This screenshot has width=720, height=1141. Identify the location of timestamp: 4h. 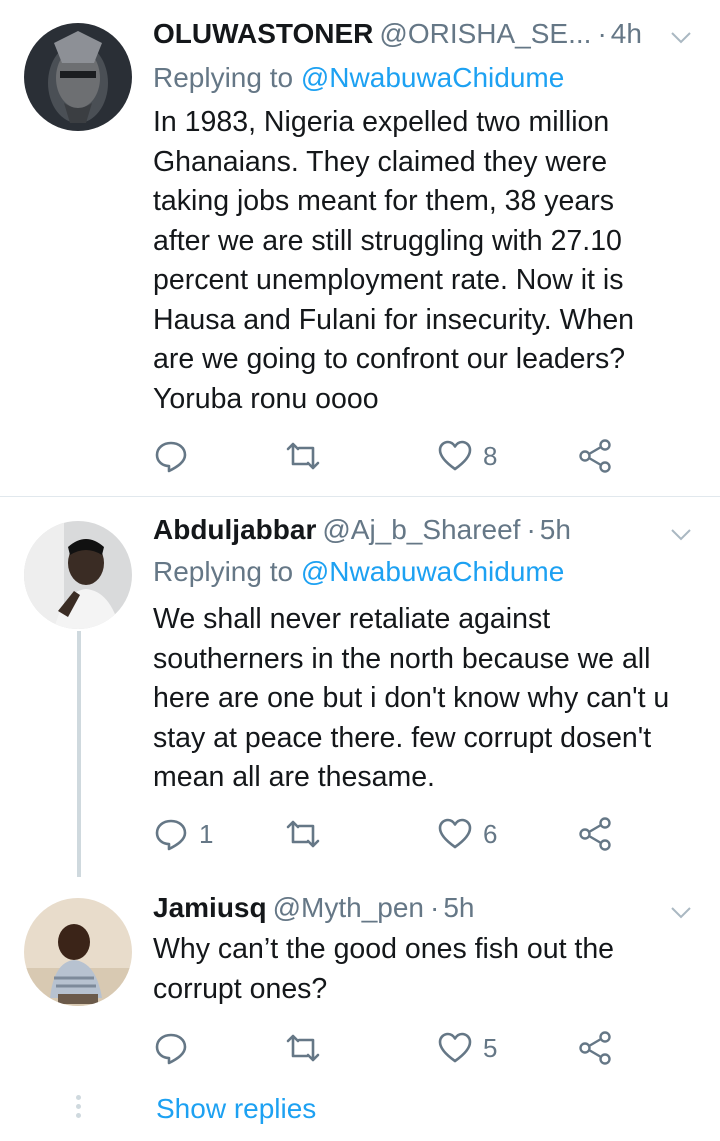
(626, 33).